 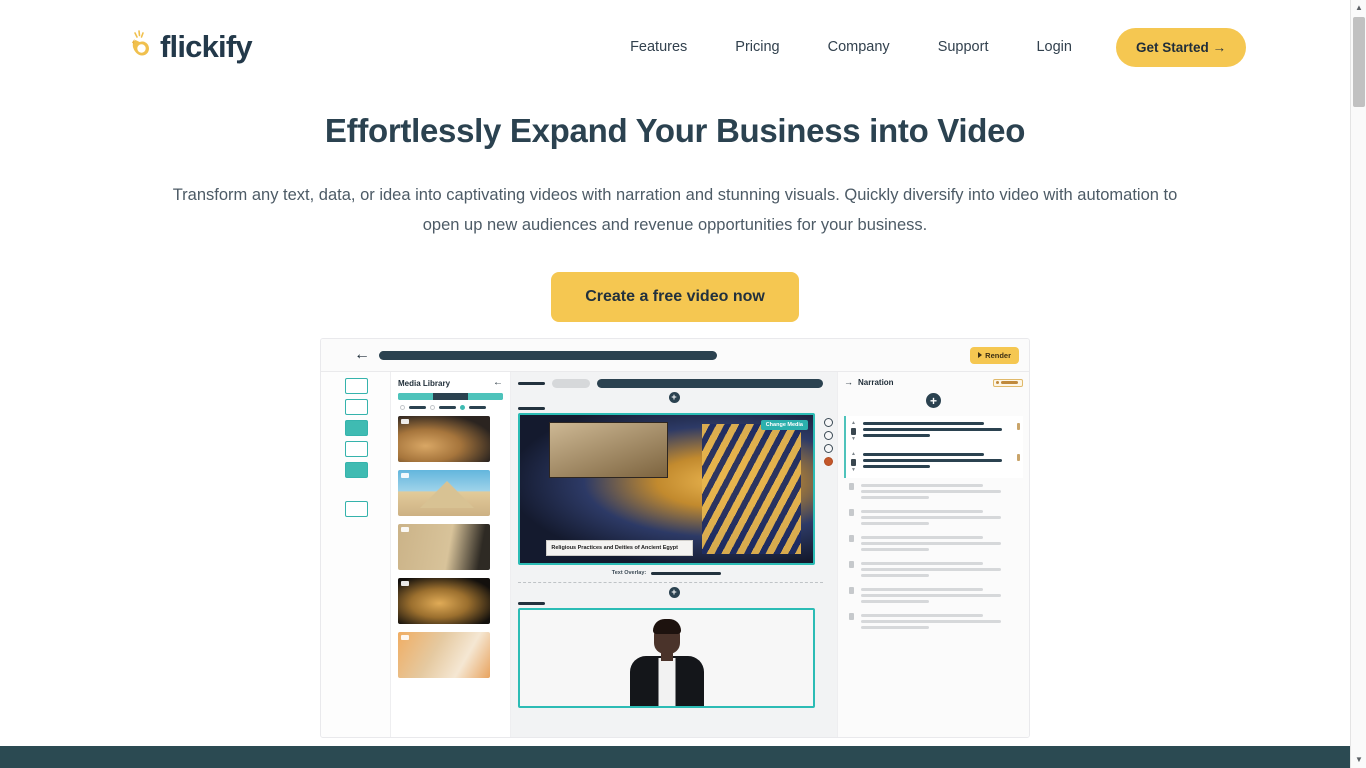 I want to click on footer-band, so click(x=675, y=757).